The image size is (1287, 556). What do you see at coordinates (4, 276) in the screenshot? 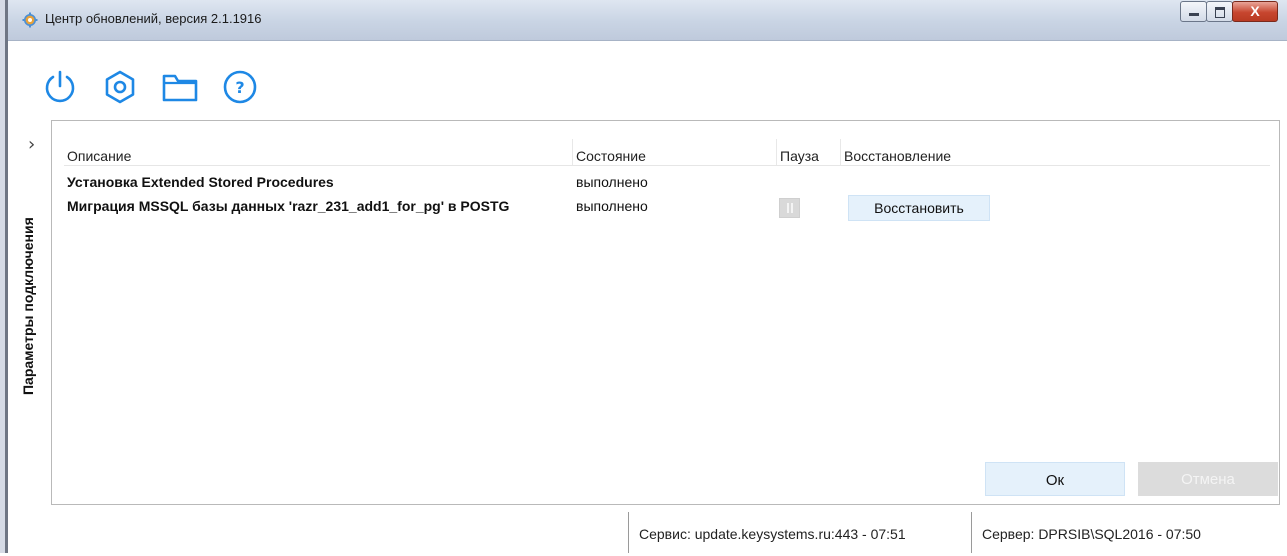
I see `window-frame-left` at bounding box center [4, 276].